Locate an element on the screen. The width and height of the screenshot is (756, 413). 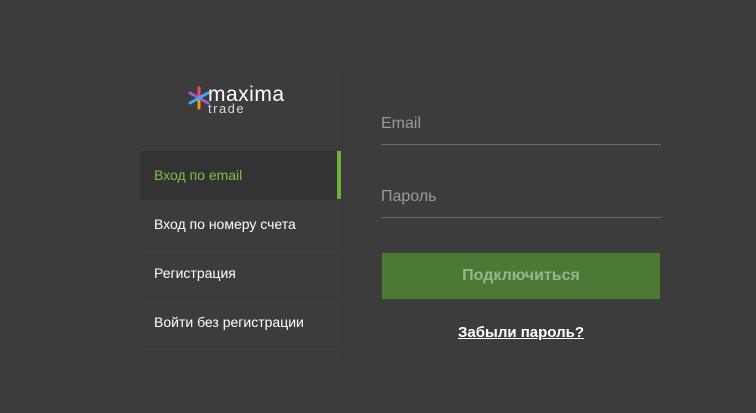
forgot-password-link: Забыли пароль? is located at coordinates (521, 332).